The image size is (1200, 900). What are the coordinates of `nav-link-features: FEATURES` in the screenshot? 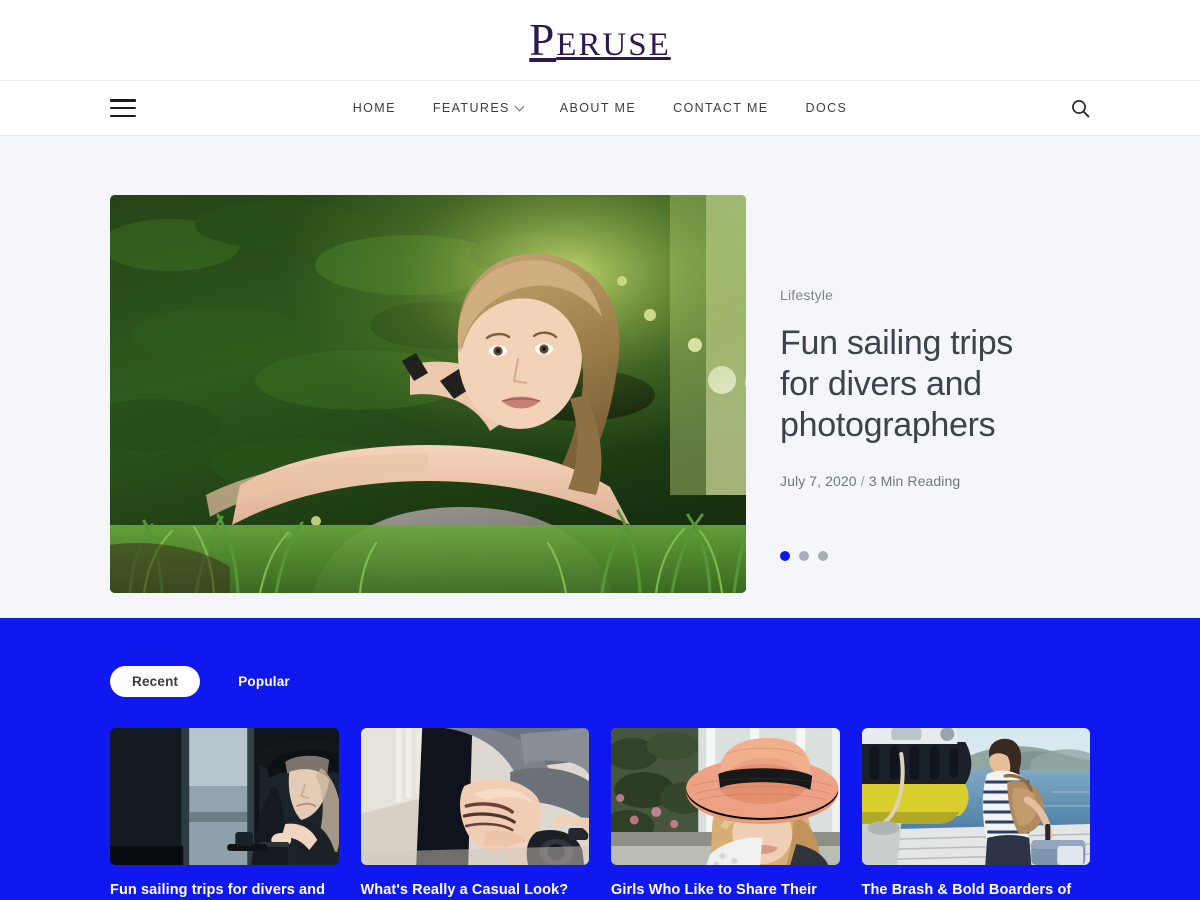 It's located at (471, 108).